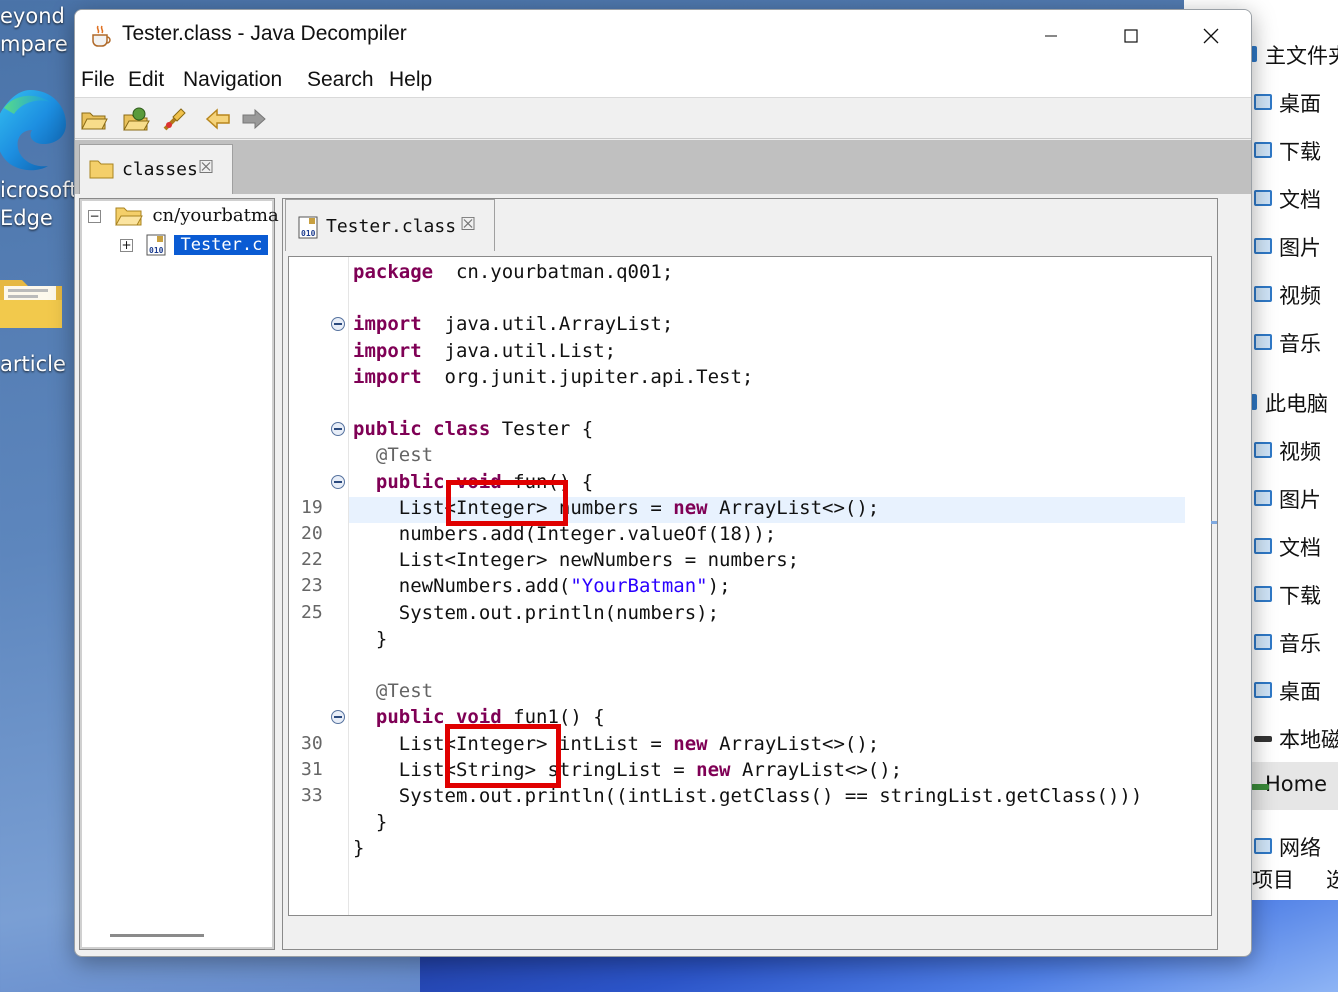  I want to click on maximize-icon, so click(1131, 36).